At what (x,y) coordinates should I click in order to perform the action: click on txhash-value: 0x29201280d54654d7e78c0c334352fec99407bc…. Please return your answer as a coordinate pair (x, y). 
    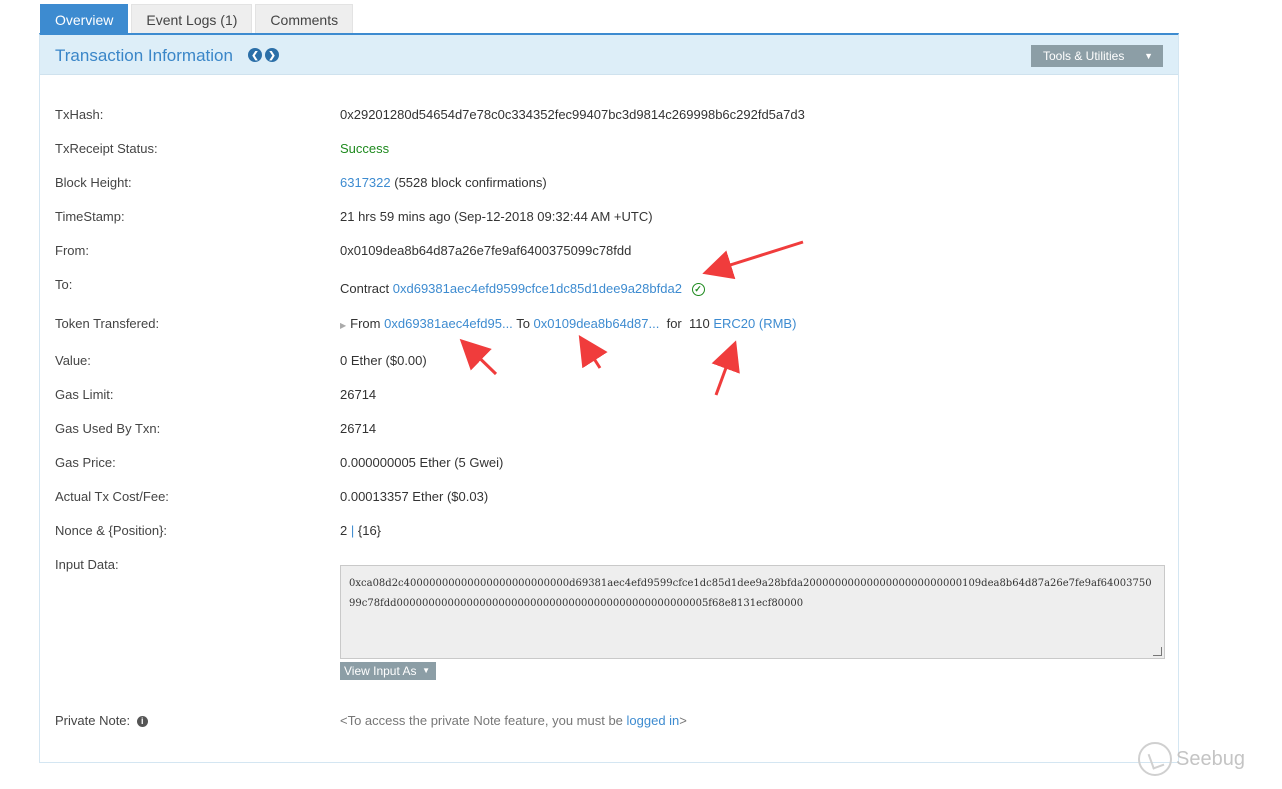
    Looking at the image, I should click on (572, 114).